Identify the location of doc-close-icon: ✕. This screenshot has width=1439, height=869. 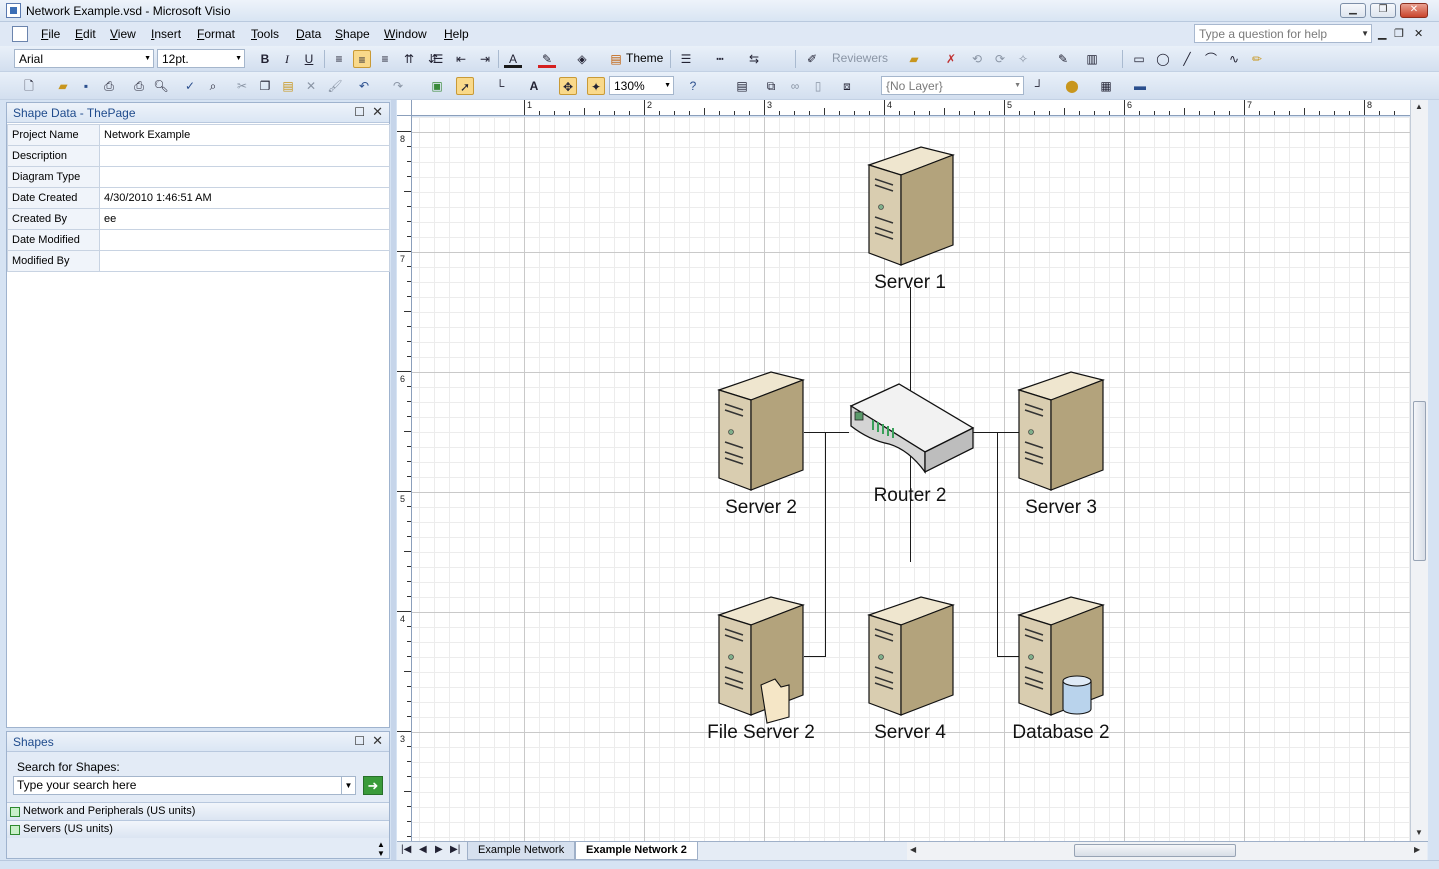
(1418, 33).